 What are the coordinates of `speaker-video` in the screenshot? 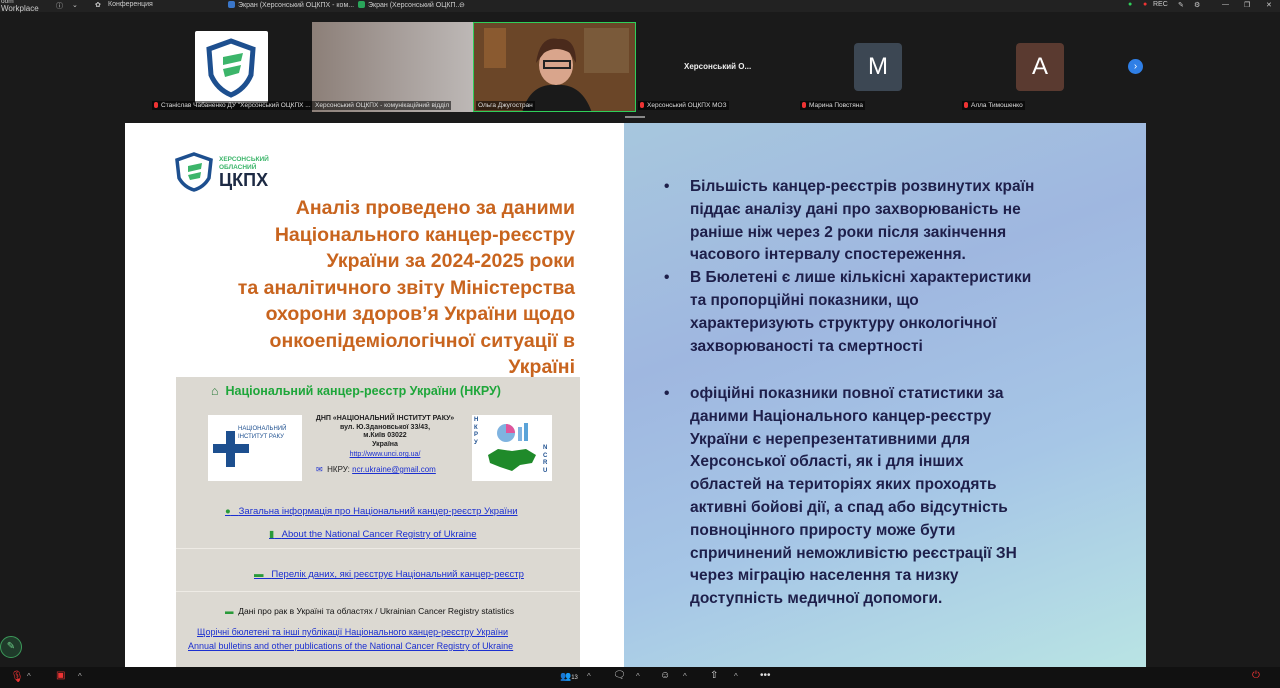 It's located at (554, 67).